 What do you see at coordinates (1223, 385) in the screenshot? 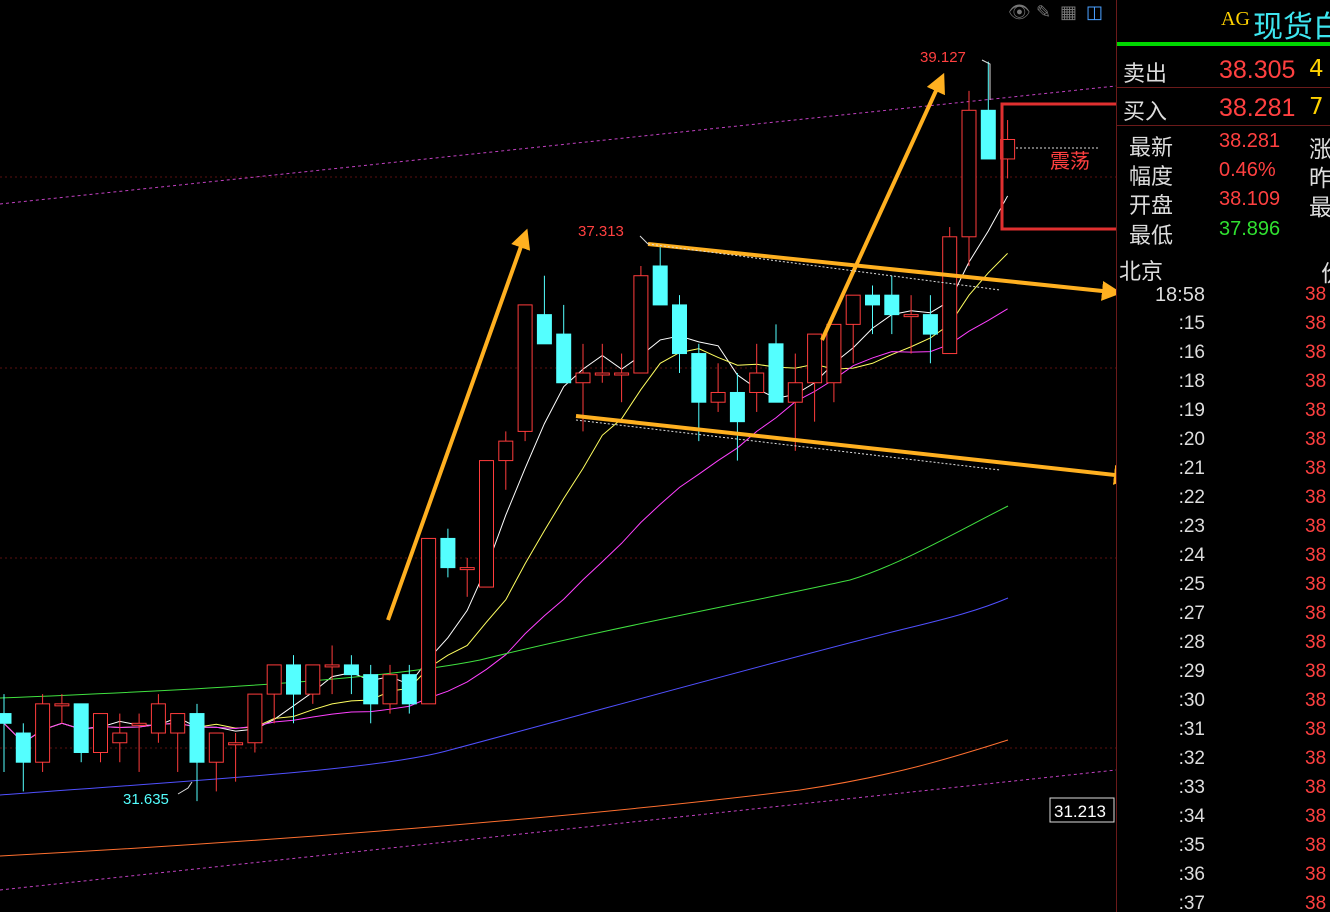
I see `tick-row: :18 38` at bounding box center [1223, 385].